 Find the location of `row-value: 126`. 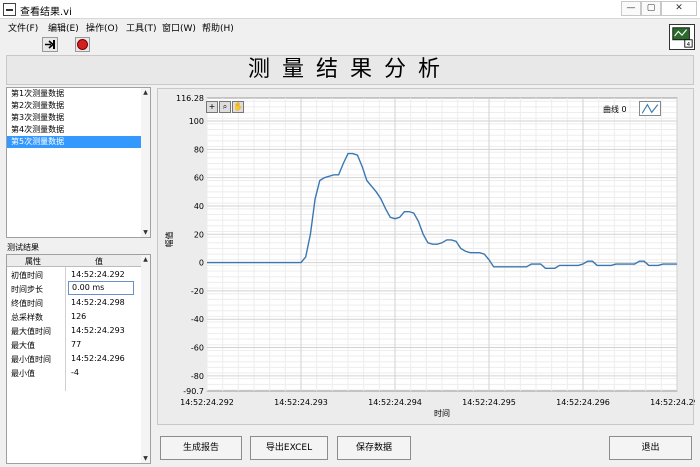

row-value: 126 is located at coordinates (79, 316).